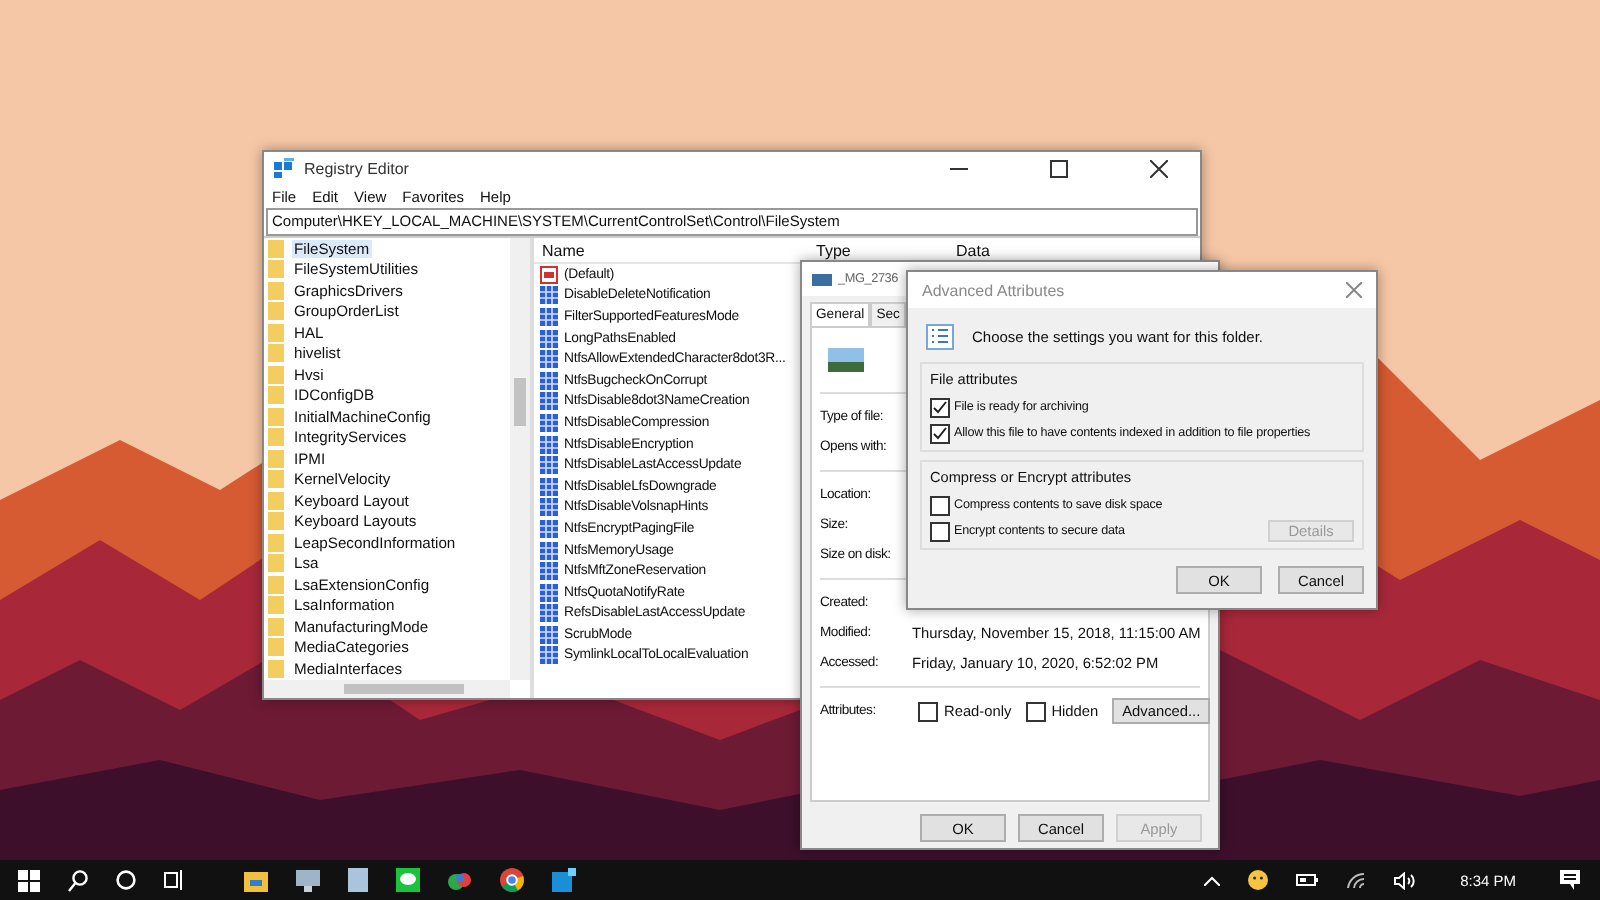 The width and height of the screenshot is (1600, 900). Describe the element at coordinates (460, 880) in the screenshot. I see `colorful-app-icon` at that location.